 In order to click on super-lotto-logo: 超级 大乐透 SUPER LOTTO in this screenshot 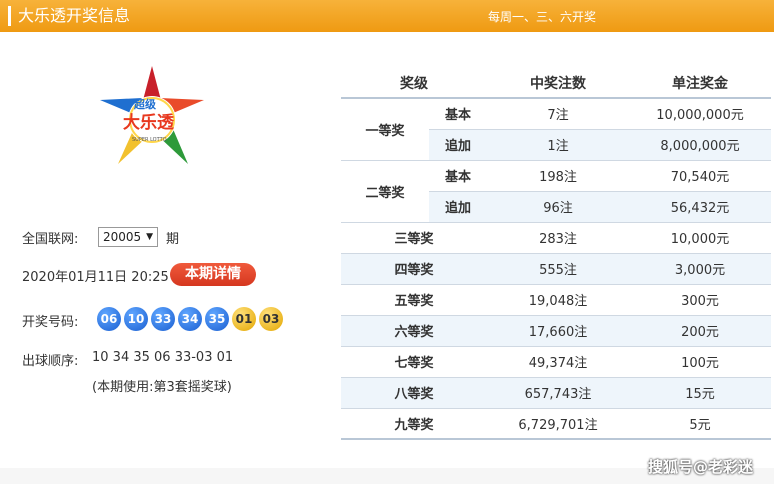, I will do `click(152, 115)`.